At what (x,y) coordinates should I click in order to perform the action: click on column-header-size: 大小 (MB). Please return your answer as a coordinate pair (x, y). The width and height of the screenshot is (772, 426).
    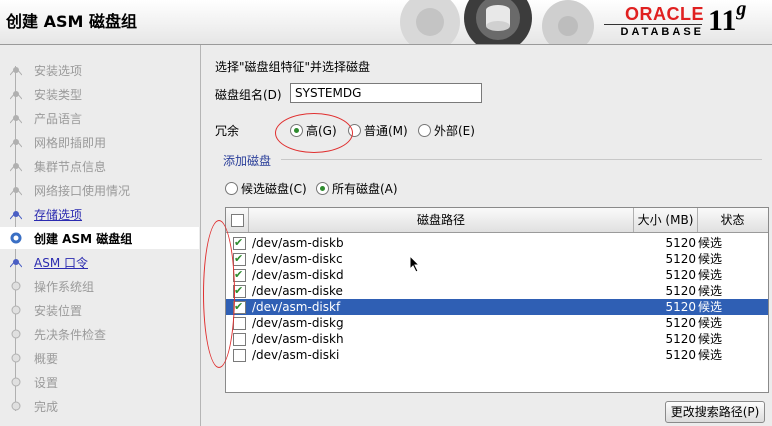
    Looking at the image, I should click on (666, 220).